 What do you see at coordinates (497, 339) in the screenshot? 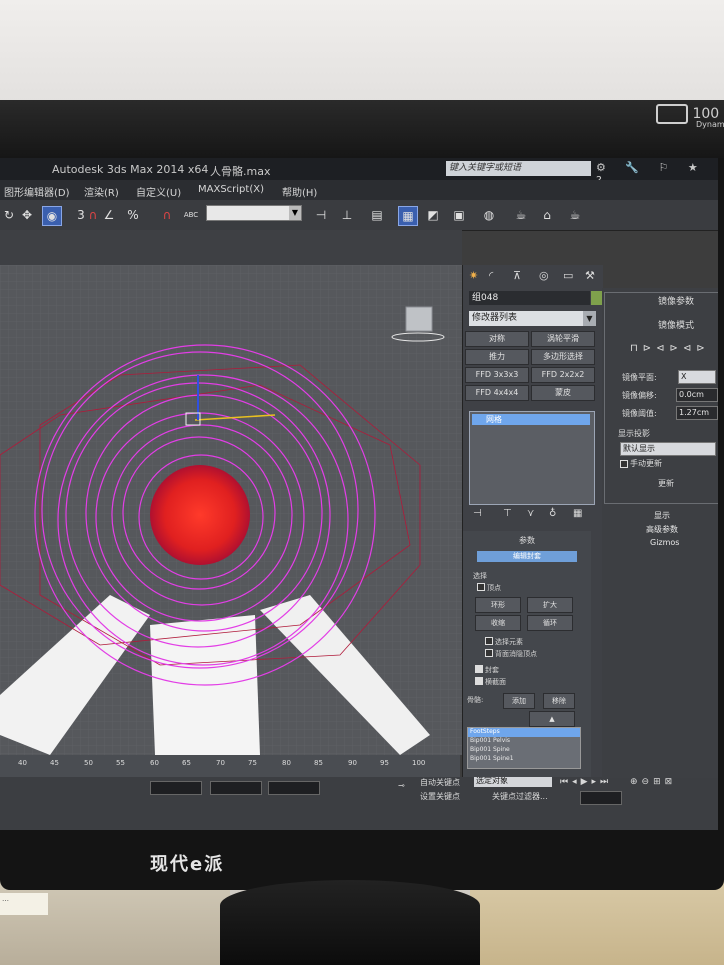
I see `symmetry-button: 对称` at bounding box center [497, 339].